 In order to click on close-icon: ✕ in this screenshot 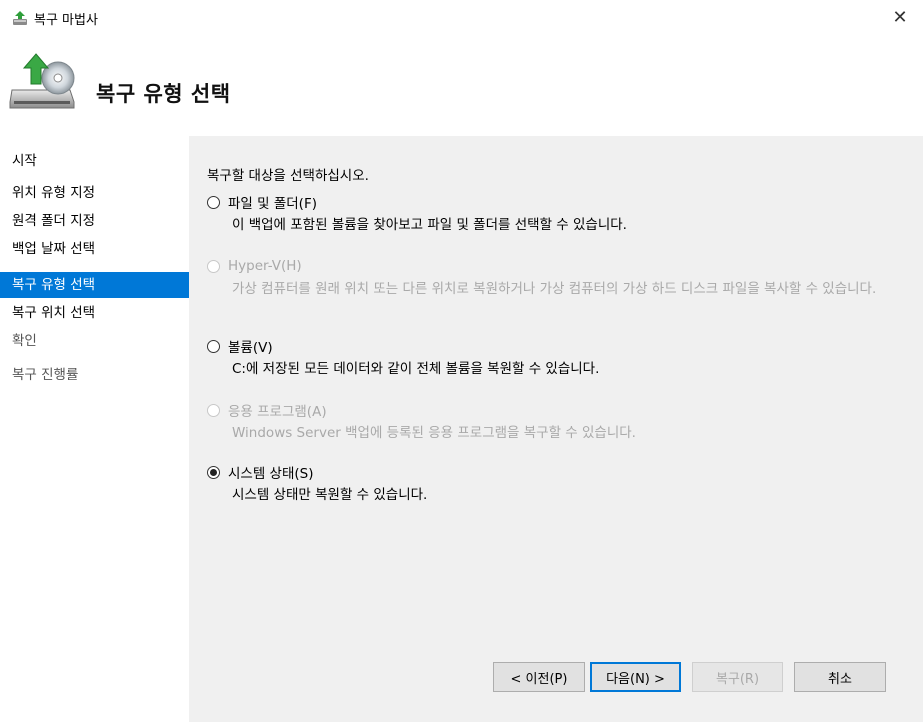, I will do `click(900, 17)`.